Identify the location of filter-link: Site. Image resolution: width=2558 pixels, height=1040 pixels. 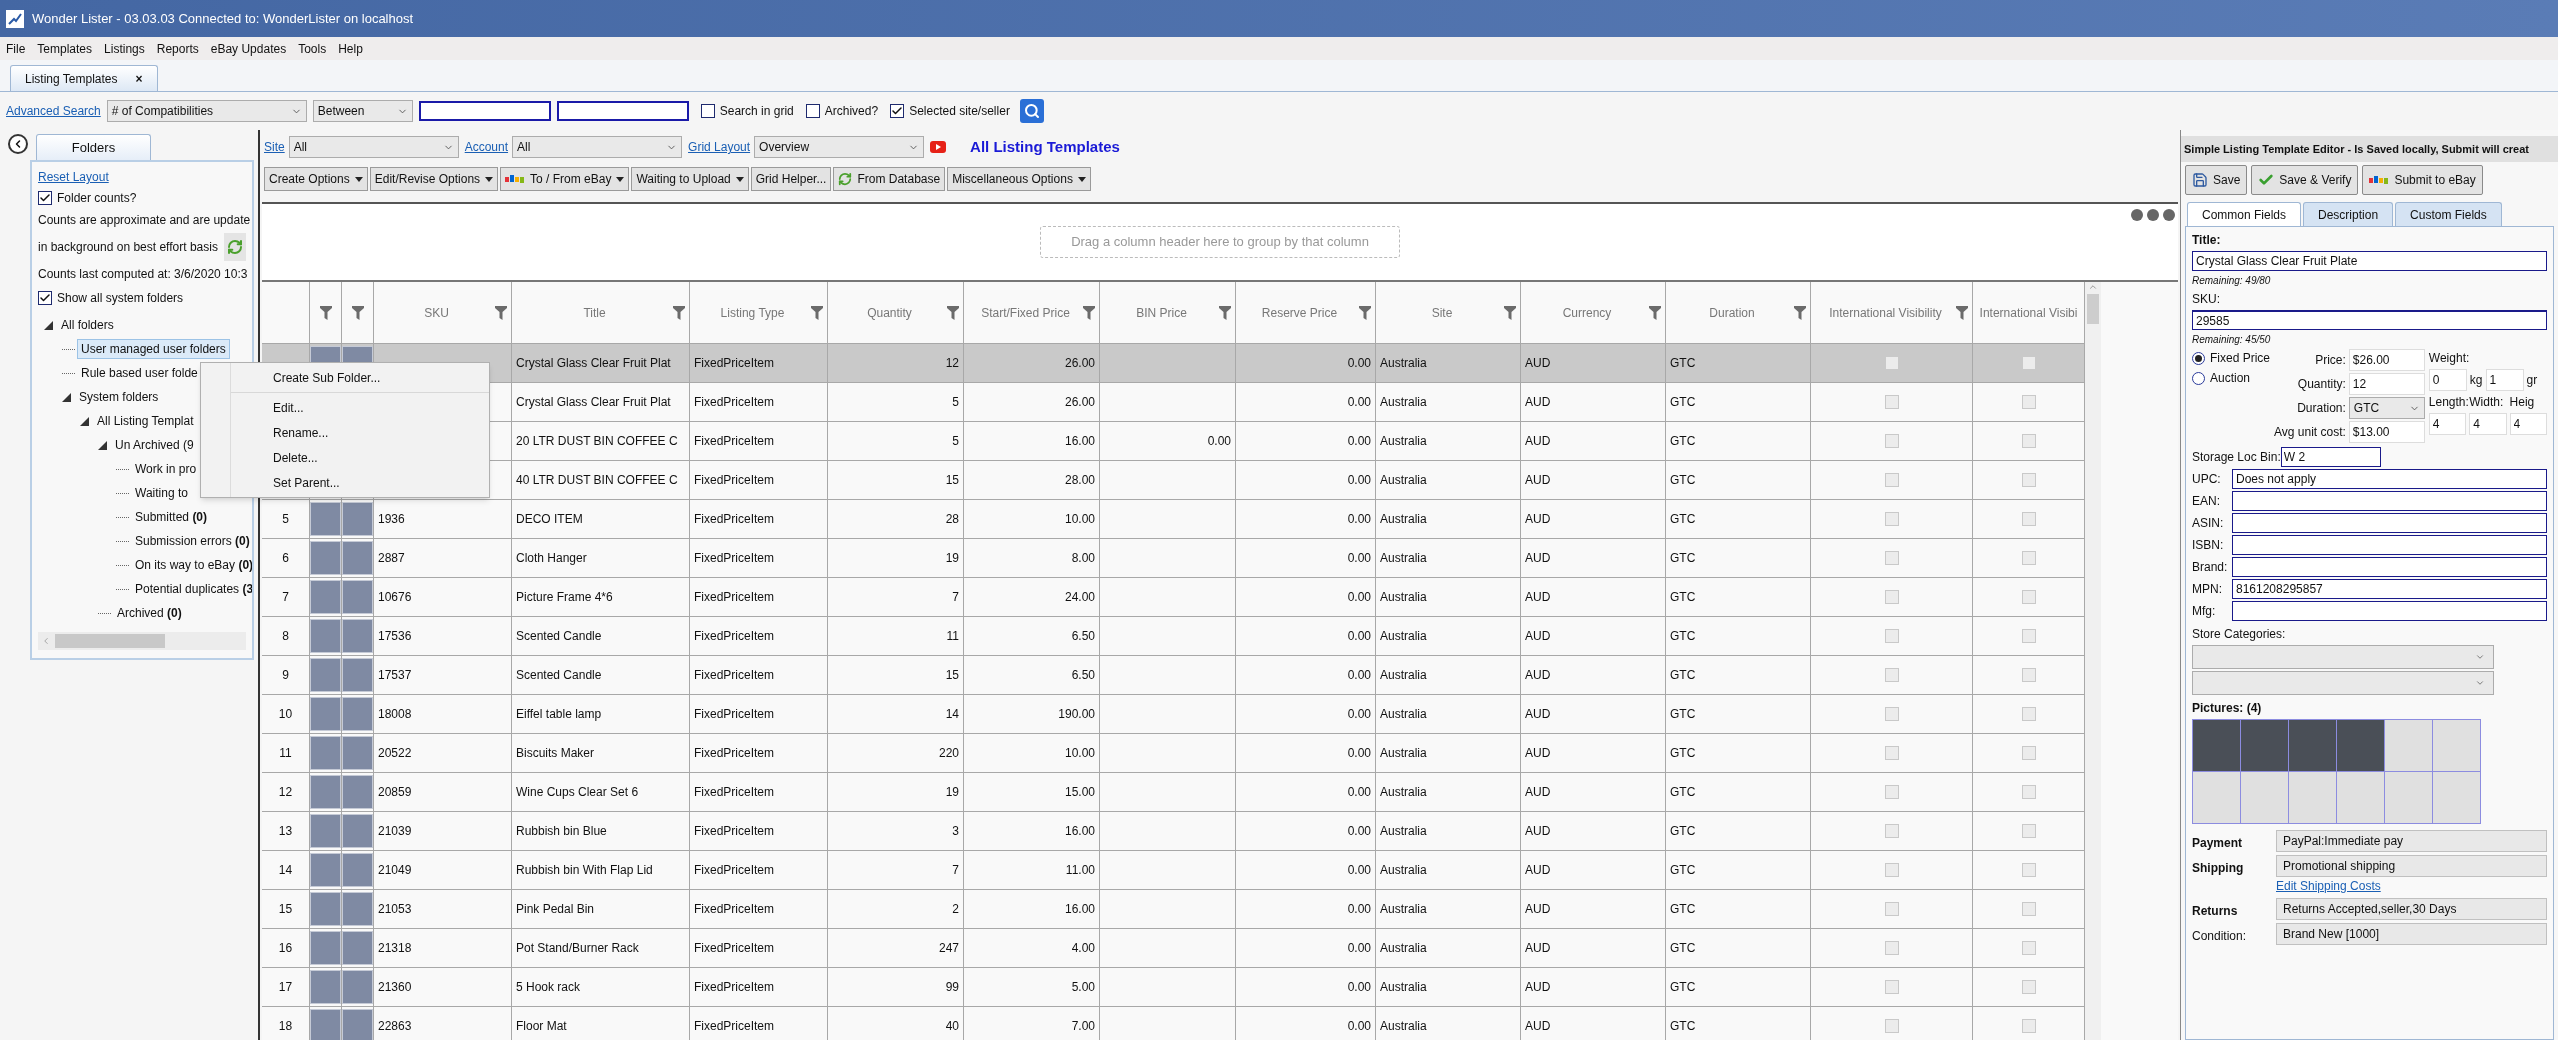
(274, 147).